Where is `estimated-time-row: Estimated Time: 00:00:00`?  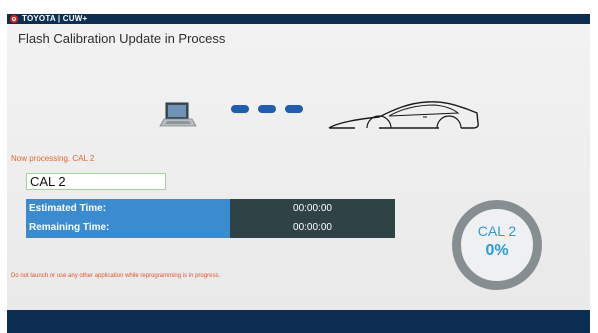 estimated-time-row: Estimated Time: 00:00:00 is located at coordinates (210, 208).